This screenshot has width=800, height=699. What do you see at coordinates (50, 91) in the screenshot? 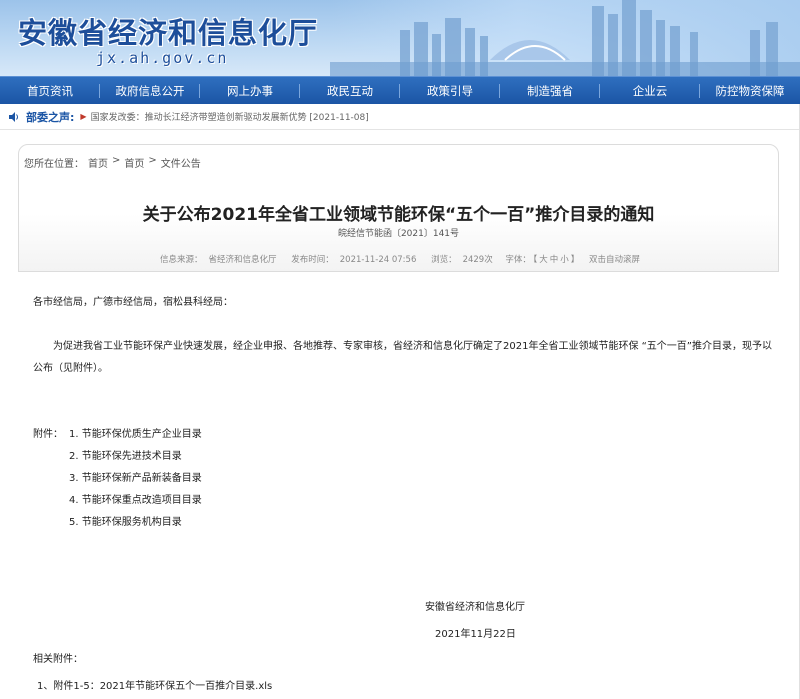
I see `nav-item-home-news: 首页资讯` at bounding box center [50, 91].